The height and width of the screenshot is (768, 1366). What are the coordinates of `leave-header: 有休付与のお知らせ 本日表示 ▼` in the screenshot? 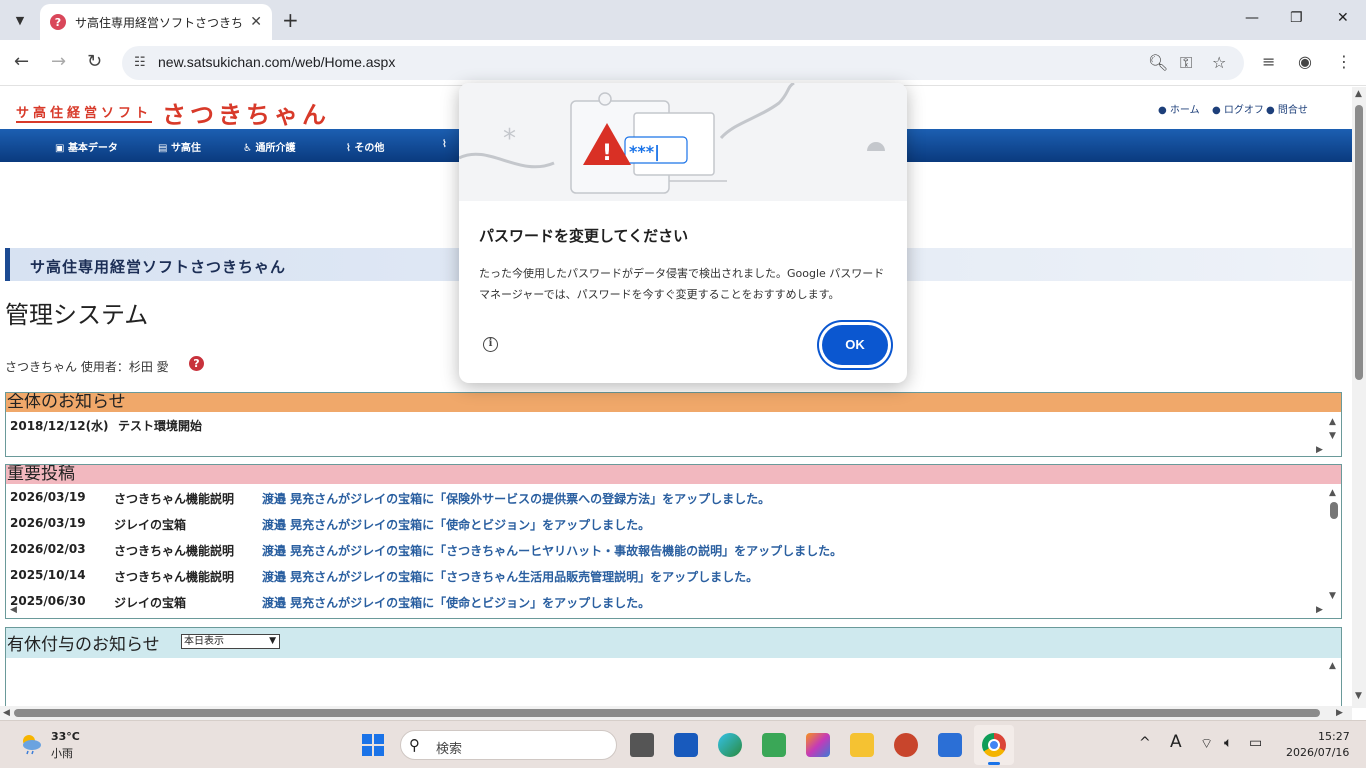 It's located at (673, 643).